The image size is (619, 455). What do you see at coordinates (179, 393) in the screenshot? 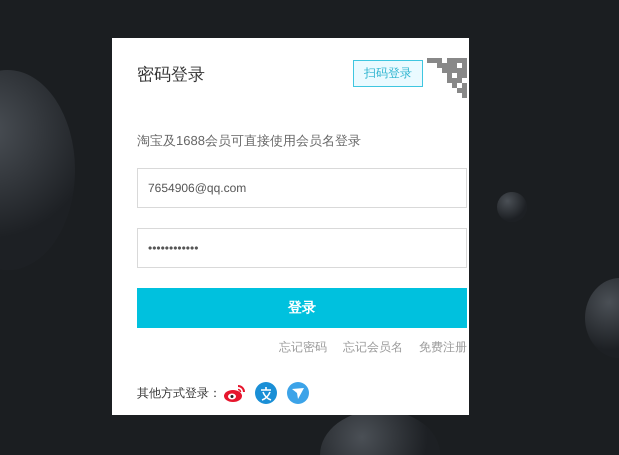
I see `other-login-label: 其他方式登录：` at bounding box center [179, 393].